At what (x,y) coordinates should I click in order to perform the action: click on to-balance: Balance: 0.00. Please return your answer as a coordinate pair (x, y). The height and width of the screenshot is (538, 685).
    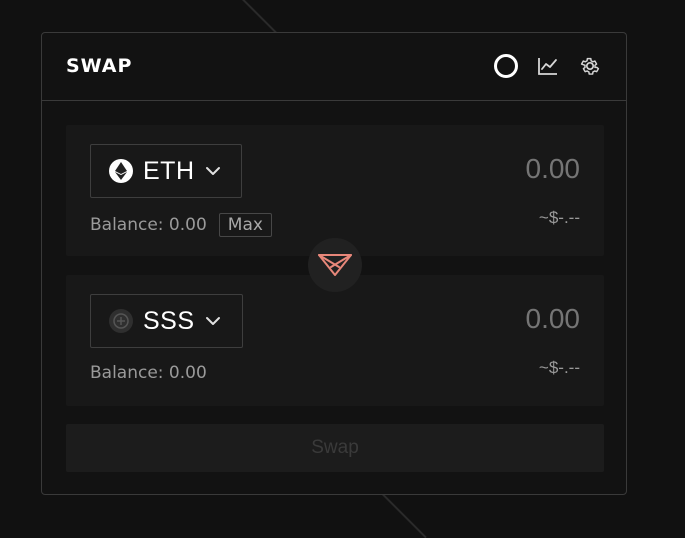
    Looking at the image, I should click on (148, 373).